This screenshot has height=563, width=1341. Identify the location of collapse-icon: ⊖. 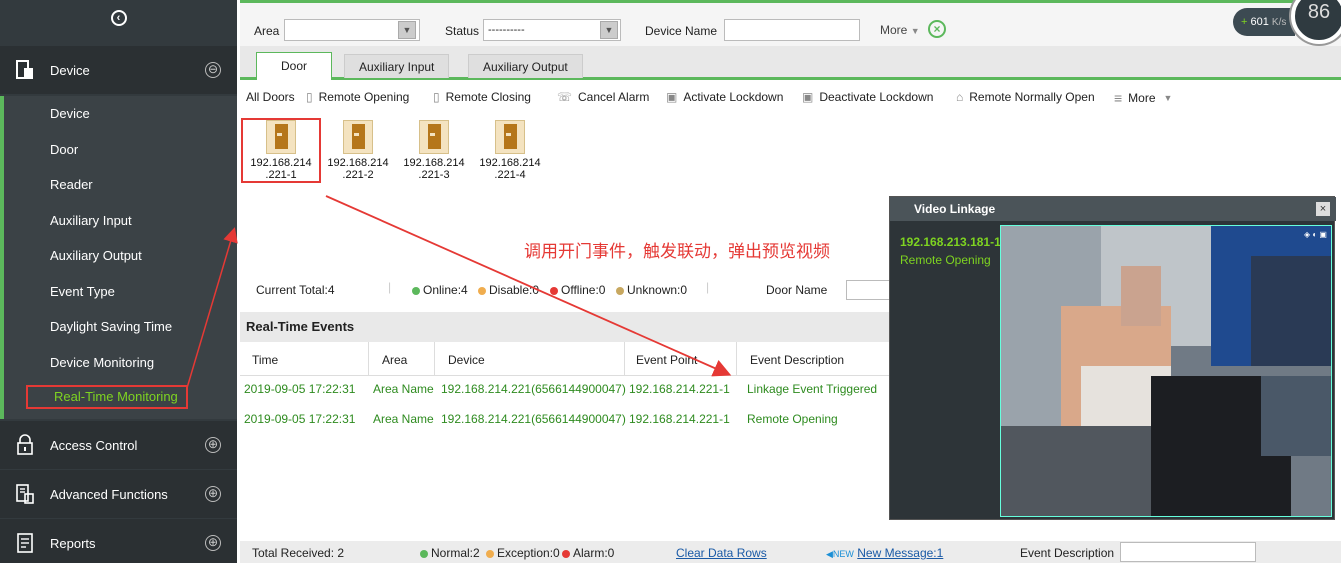
(213, 70).